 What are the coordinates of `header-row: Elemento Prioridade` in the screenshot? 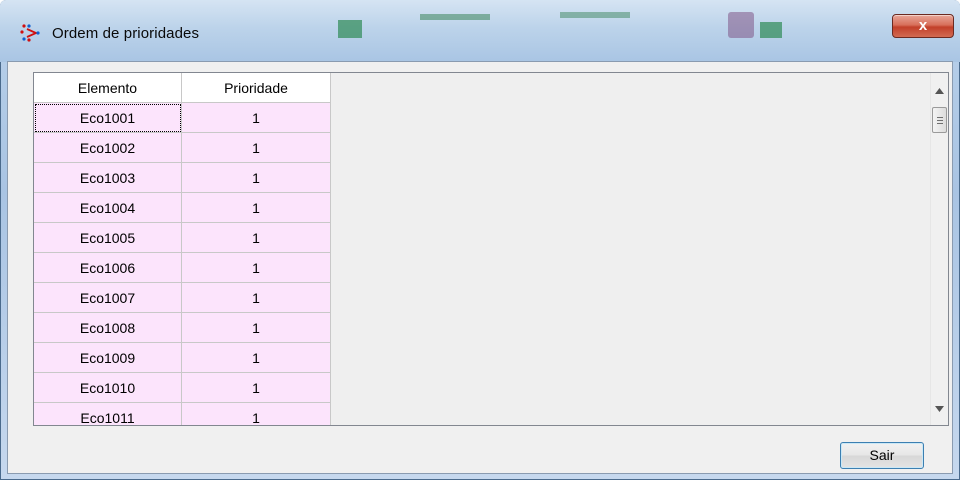 It's located at (182, 88).